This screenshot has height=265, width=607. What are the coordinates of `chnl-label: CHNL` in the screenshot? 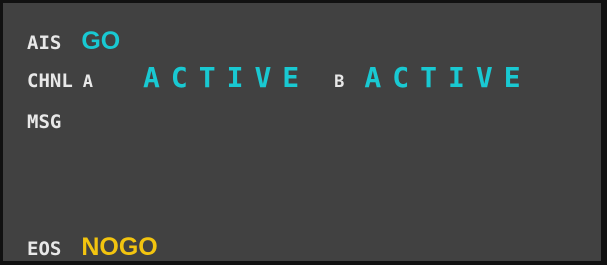 It's located at (50, 81).